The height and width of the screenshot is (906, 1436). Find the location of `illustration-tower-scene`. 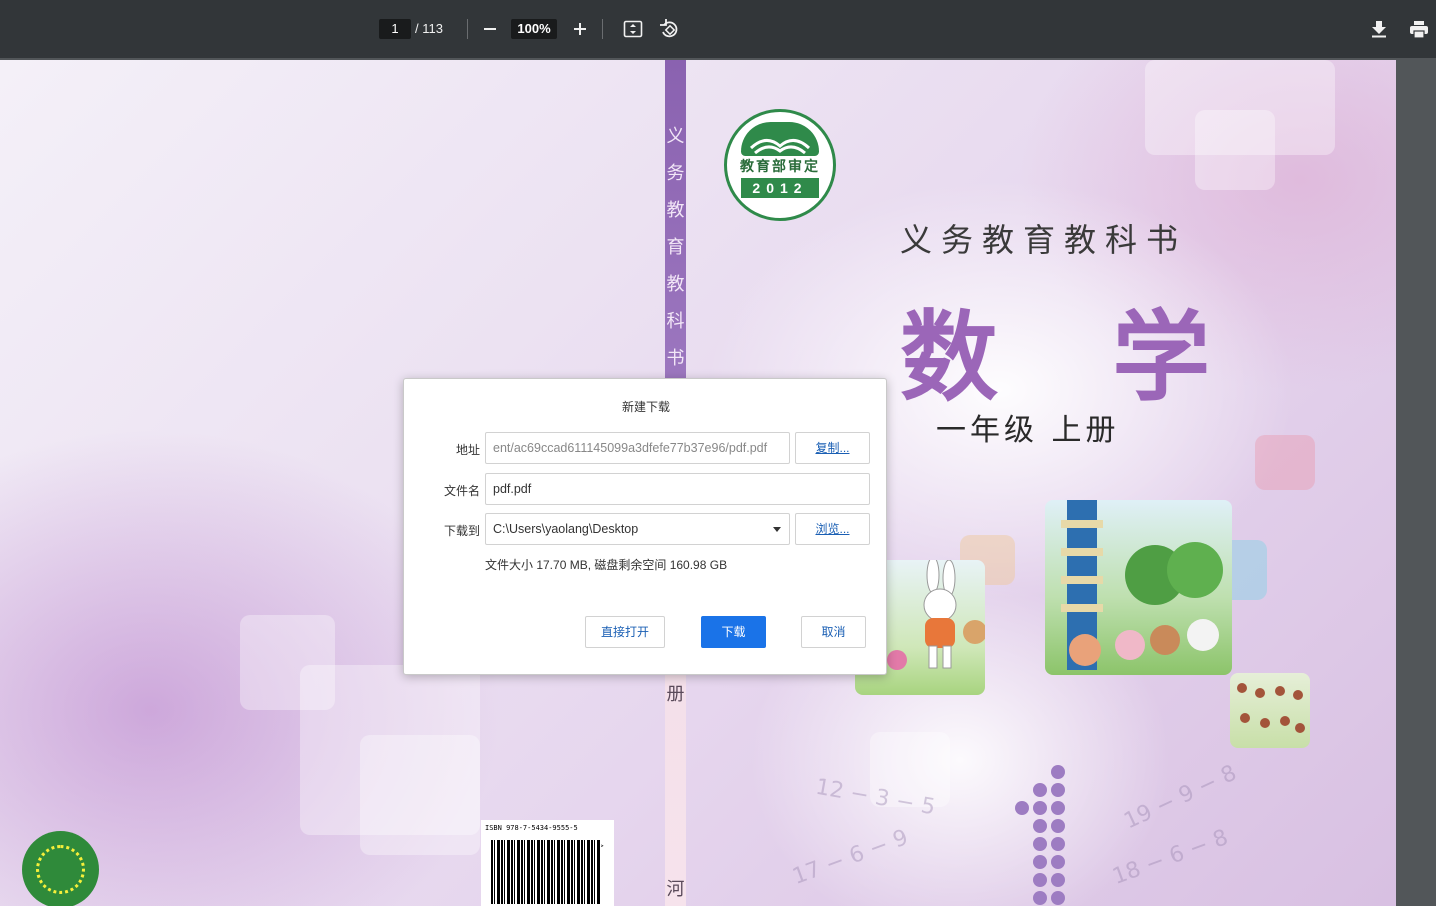

illustration-tower-scene is located at coordinates (1138, 587).